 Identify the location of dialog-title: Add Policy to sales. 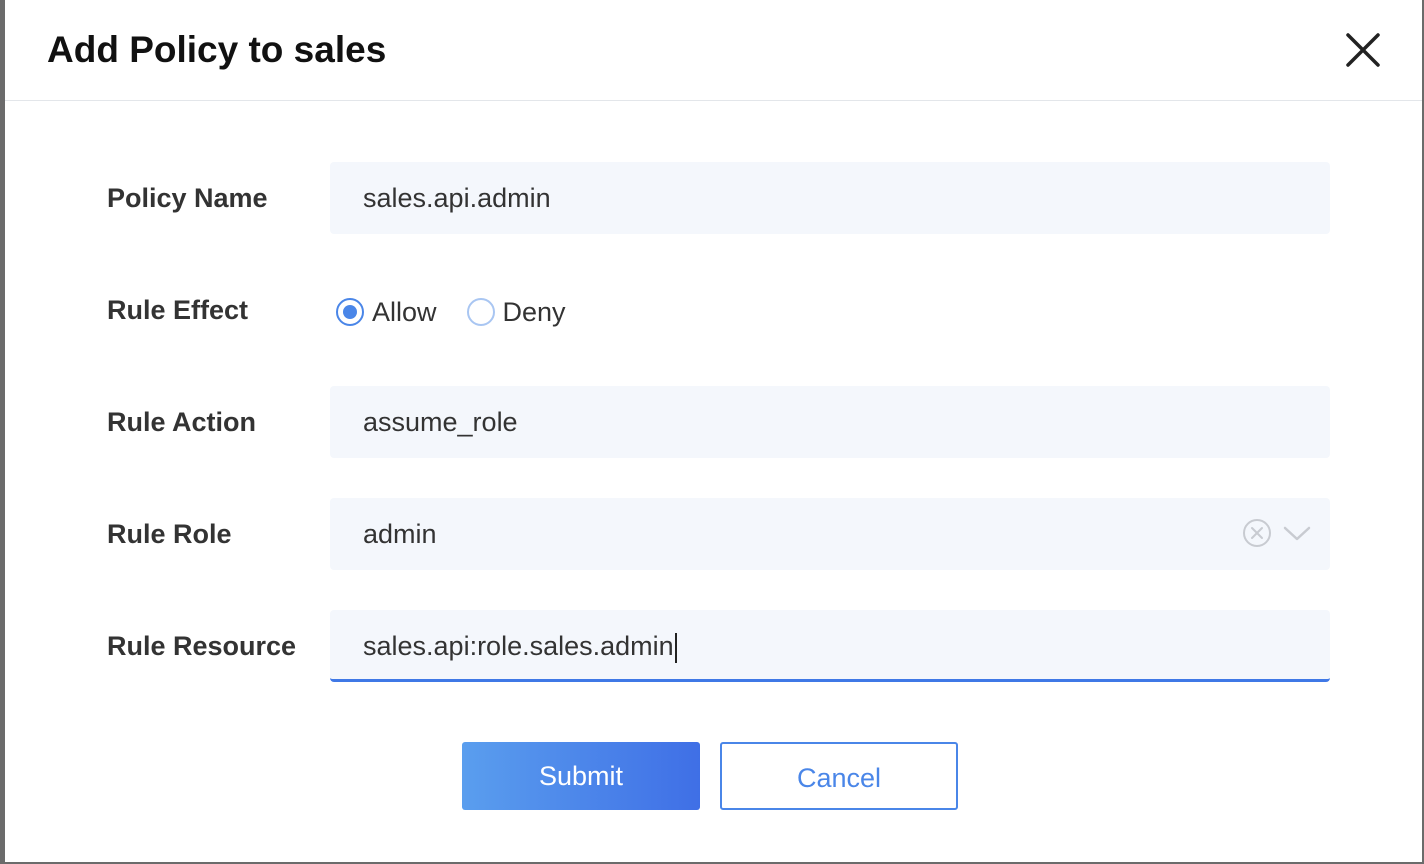
(217, 49).